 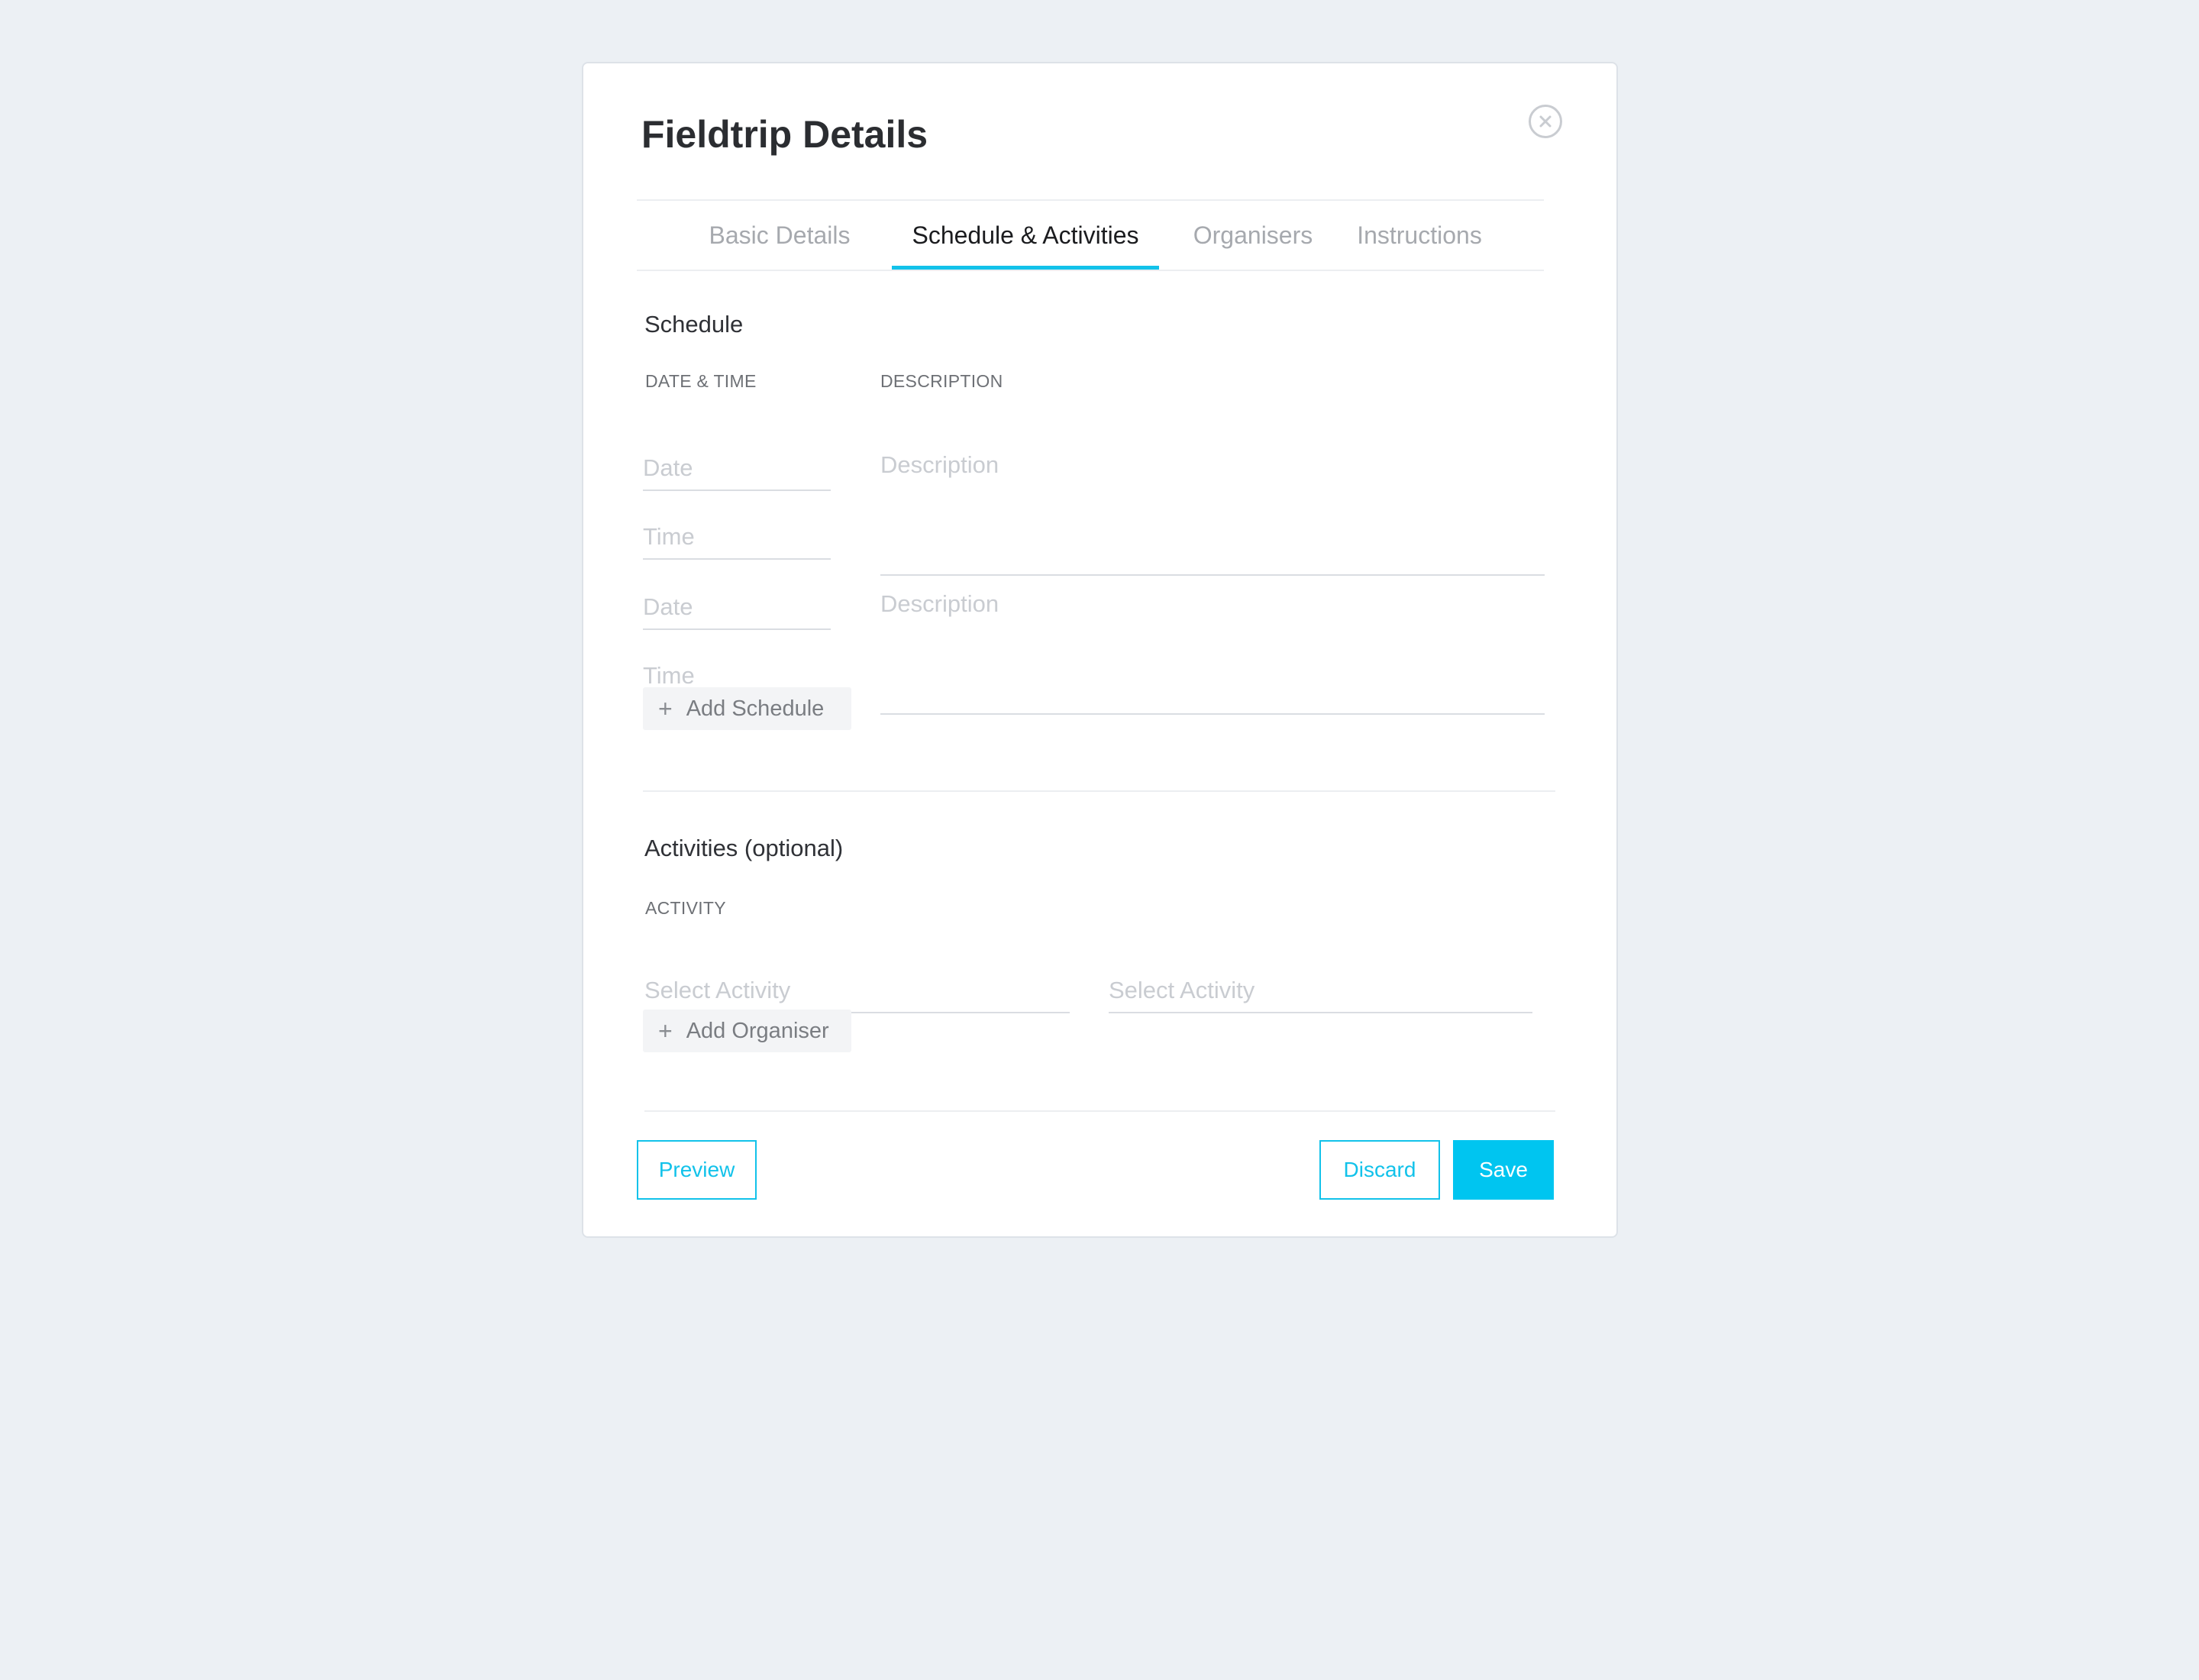 I want to click on preview-button: Preview, so click(x=697, y=1170).